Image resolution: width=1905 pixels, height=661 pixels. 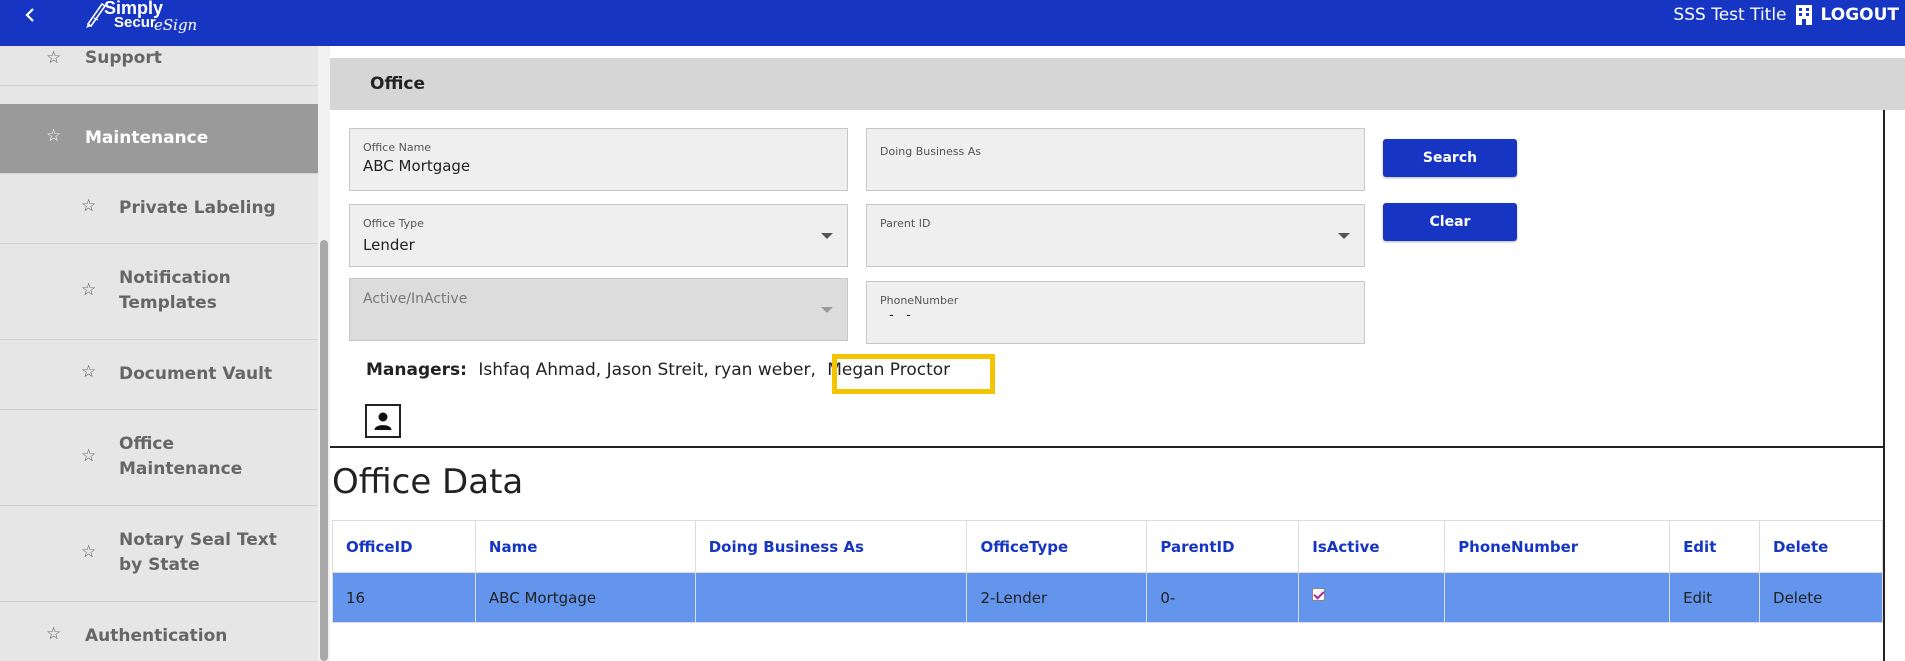 What do you see at coordinates (1821, 597) in the screenshot?
I see `delete-link: Delete` at bounding box center [1821, 597].